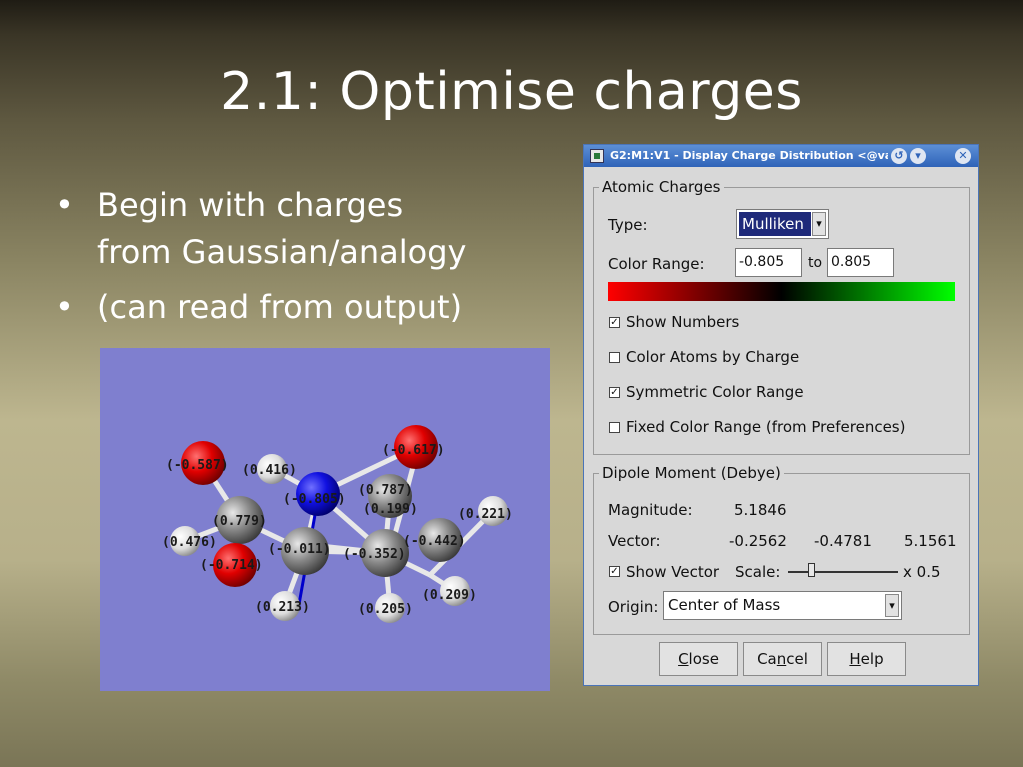  I want to click on vector-x-value: -0.2562, so click(758, 541).